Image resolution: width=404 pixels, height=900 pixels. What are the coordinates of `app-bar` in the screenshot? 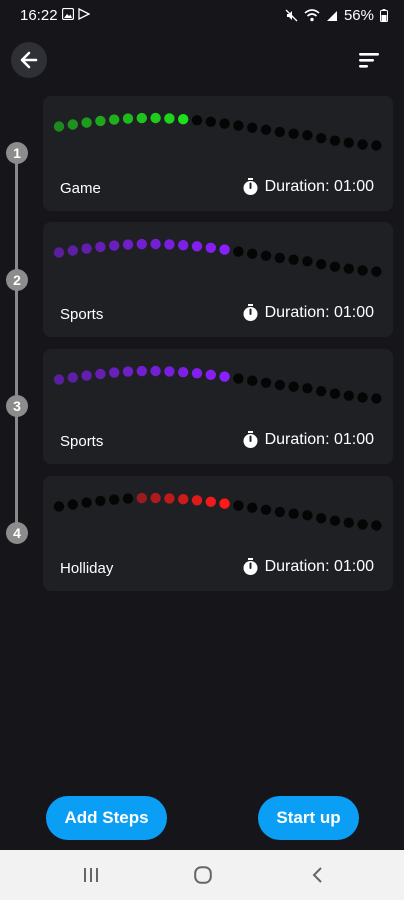 It's located at (202, 62).